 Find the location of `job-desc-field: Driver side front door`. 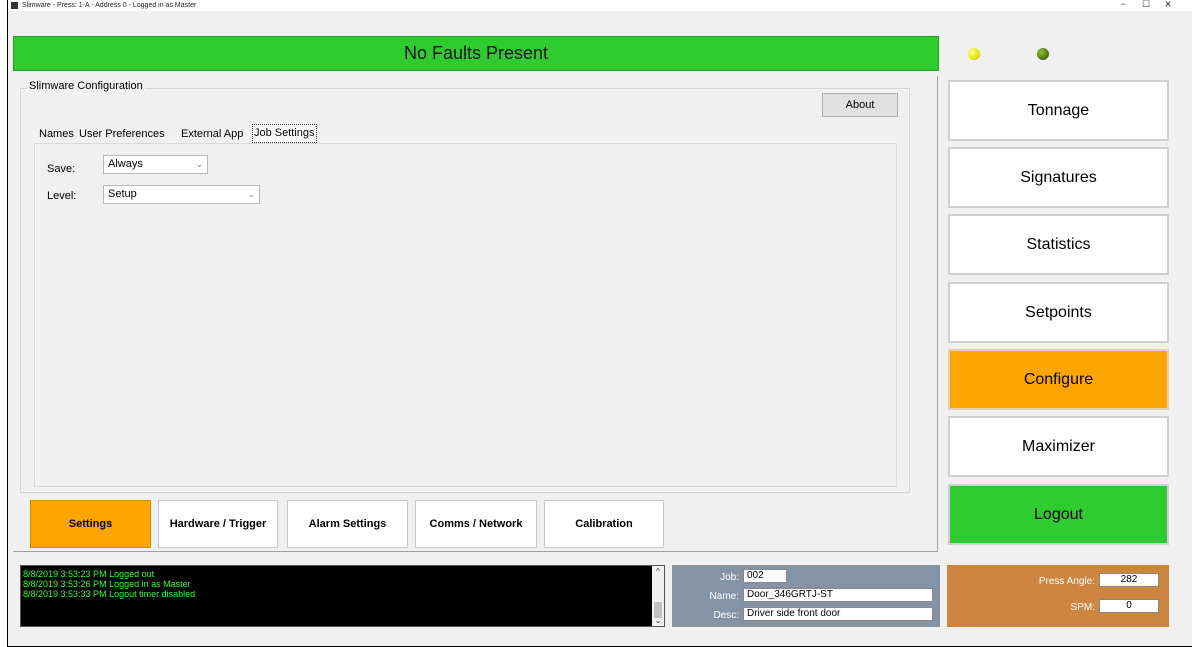

job-desc-field: Driver side front door is located at coordinates (838, 614).